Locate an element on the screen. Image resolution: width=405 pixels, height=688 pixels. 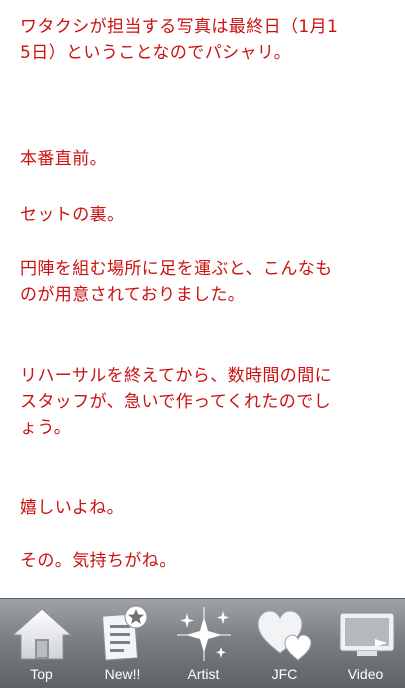
hearts-icon is located at coordinates (284, 635).